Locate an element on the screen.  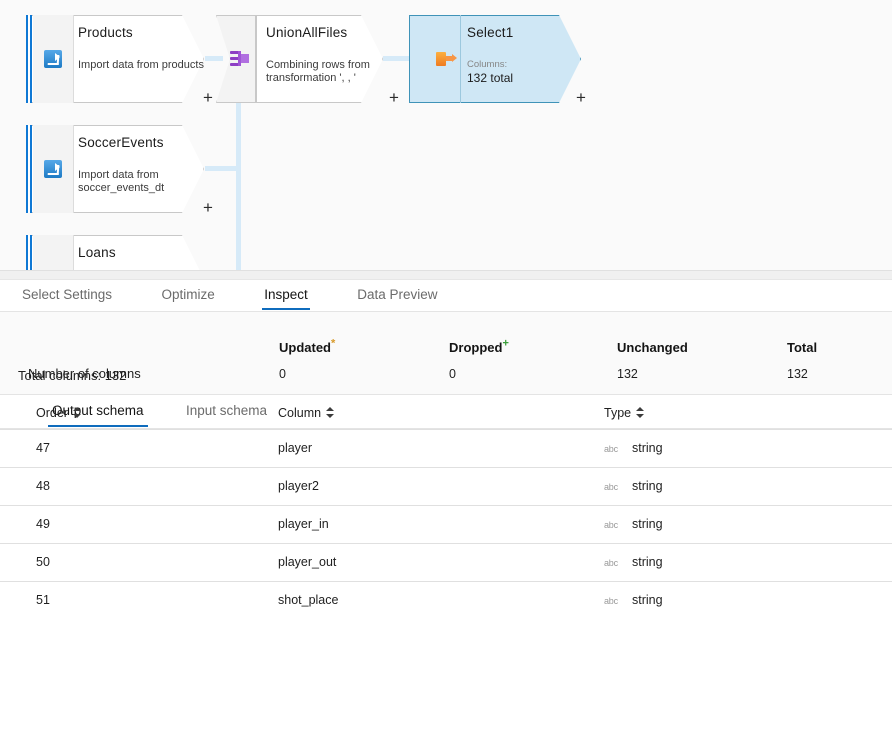
select-icon is located at coordinates (446, 59).